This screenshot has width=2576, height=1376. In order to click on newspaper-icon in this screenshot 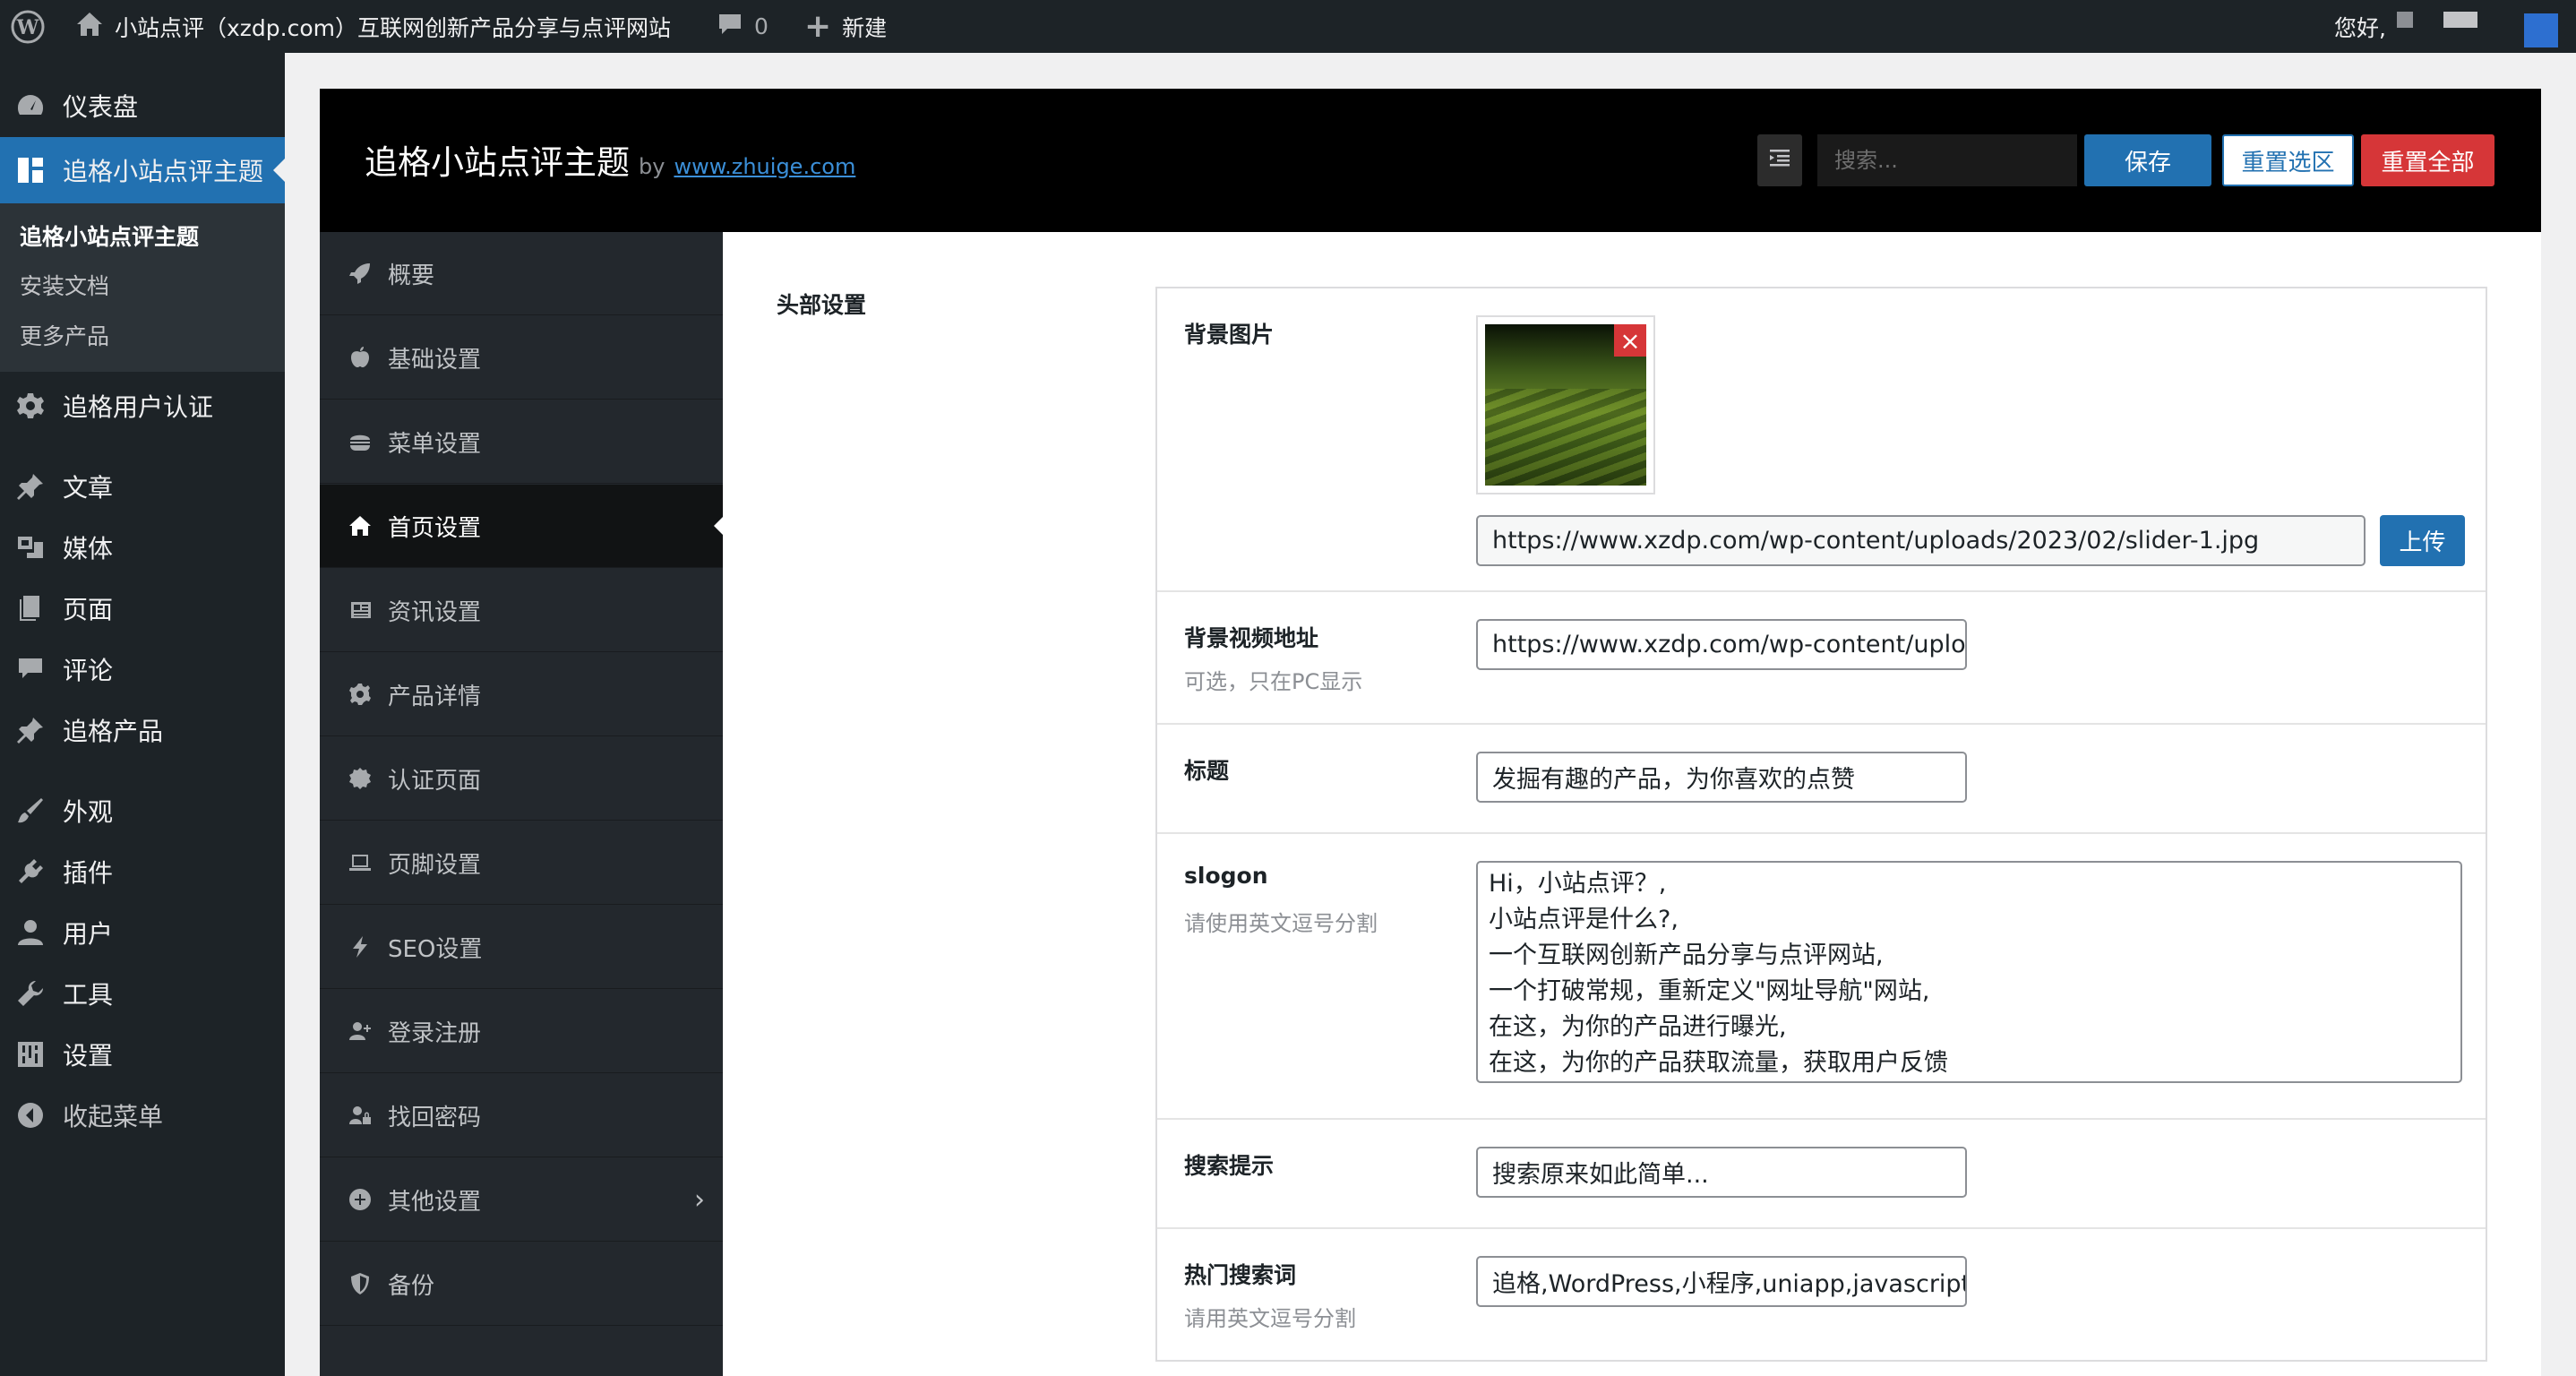, I will do `click(360, 610)`.